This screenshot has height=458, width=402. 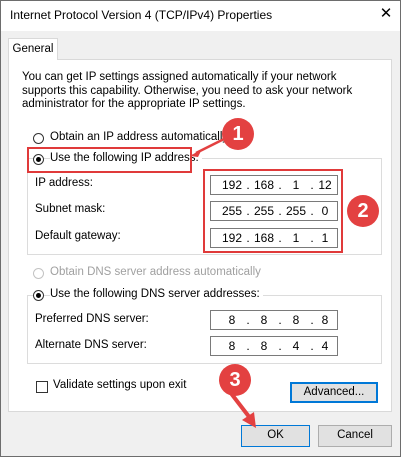 I want to click on alternate-dns-octet-2: 8, so click(x=264, y=346).